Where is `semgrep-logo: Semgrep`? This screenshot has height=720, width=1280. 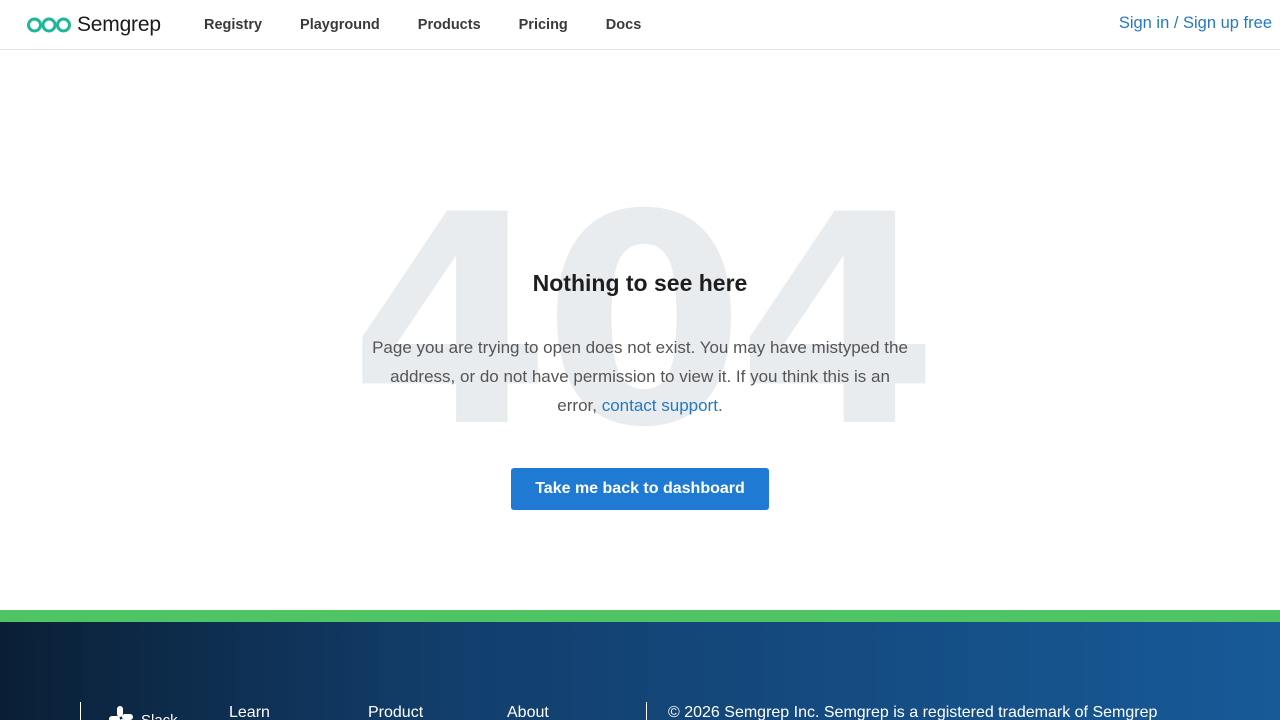 semgrep-logo: Semgrep is located at coordinates (94, 25).